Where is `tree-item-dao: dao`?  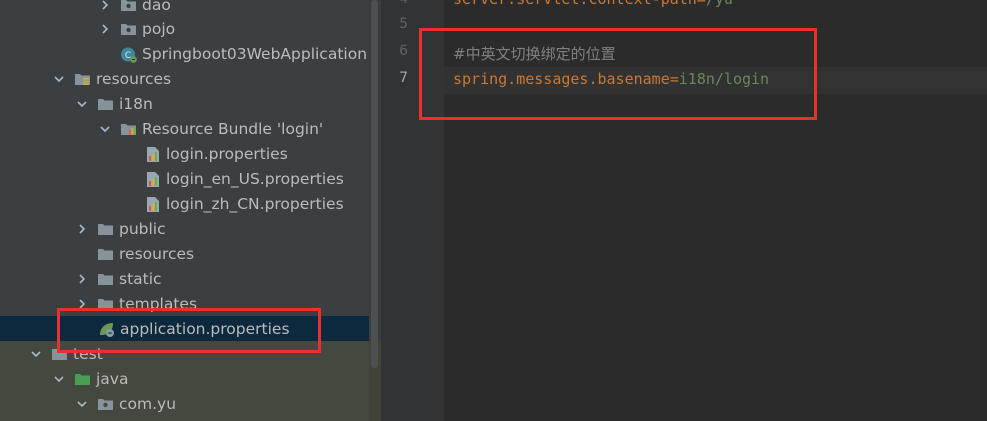
tree-item-dao: dao is located at coordinates (134, 8).